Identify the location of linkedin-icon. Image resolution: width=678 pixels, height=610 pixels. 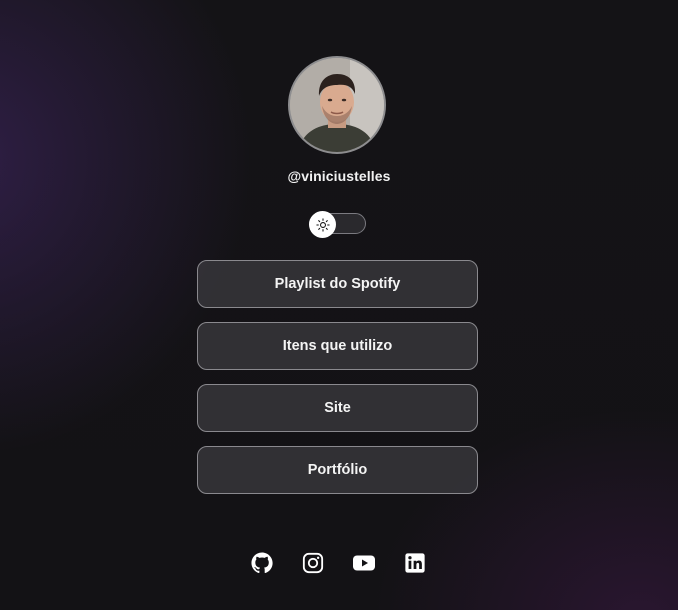
(415, 563).